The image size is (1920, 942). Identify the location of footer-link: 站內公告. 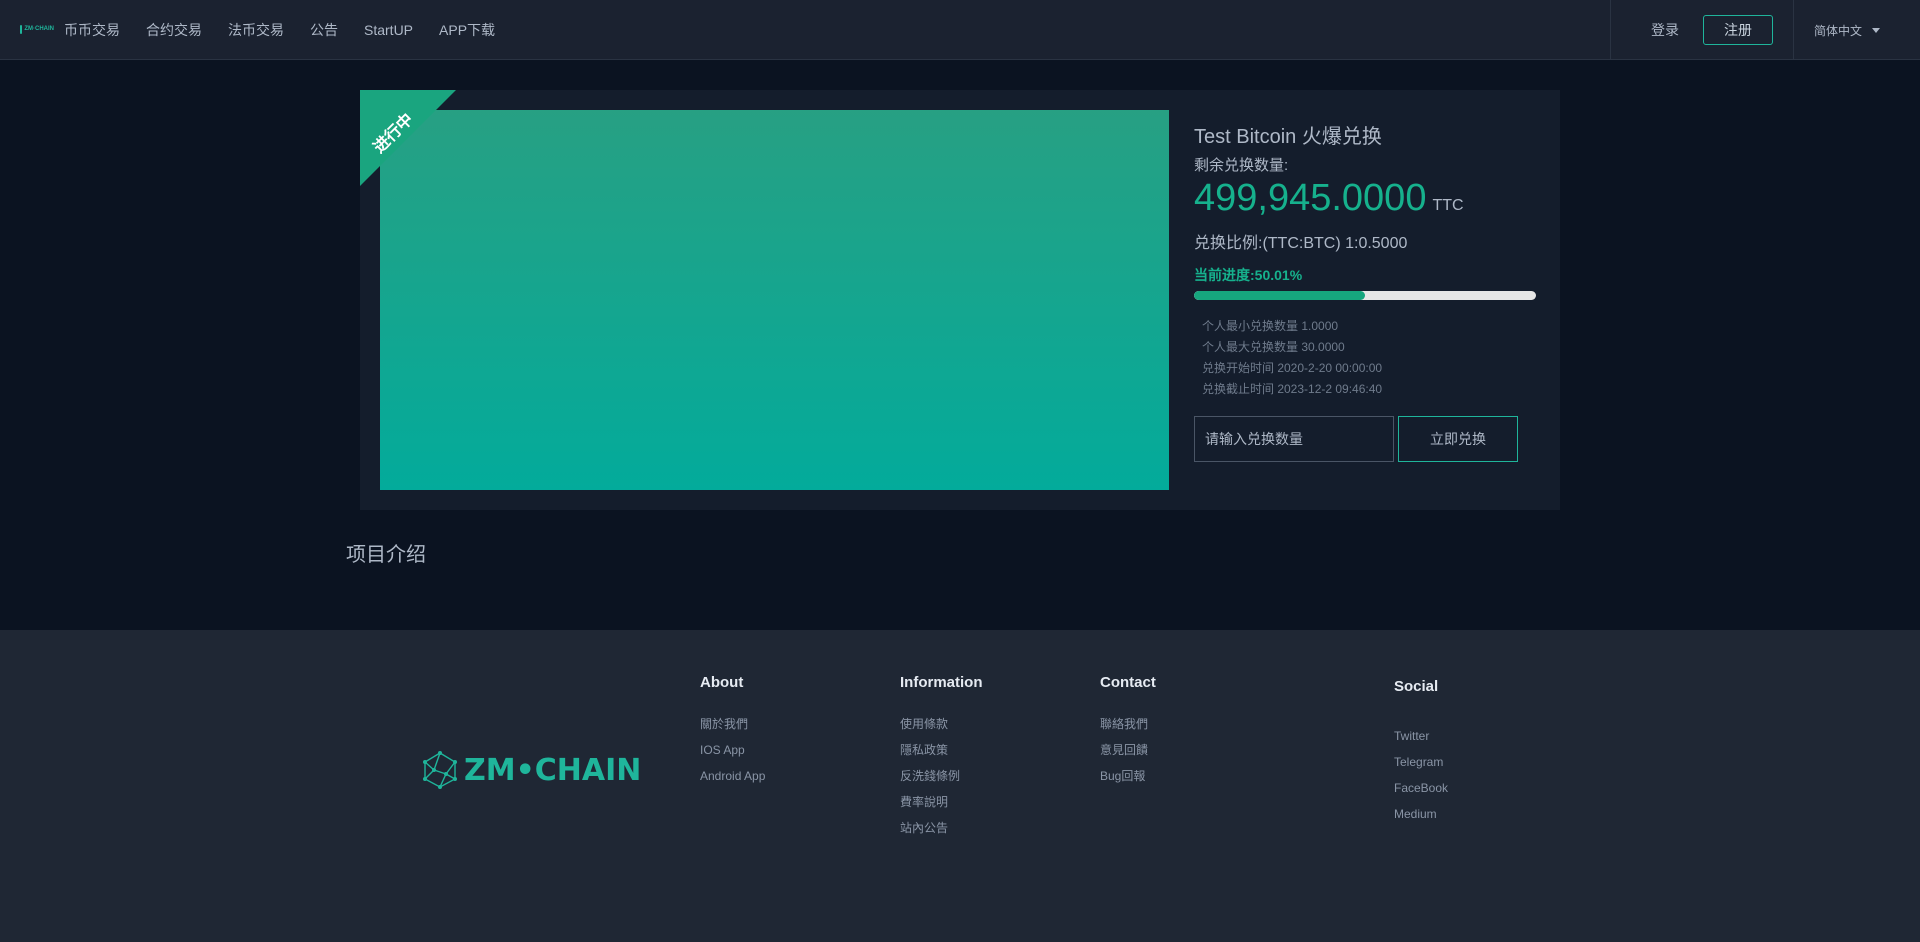
(941, 828).